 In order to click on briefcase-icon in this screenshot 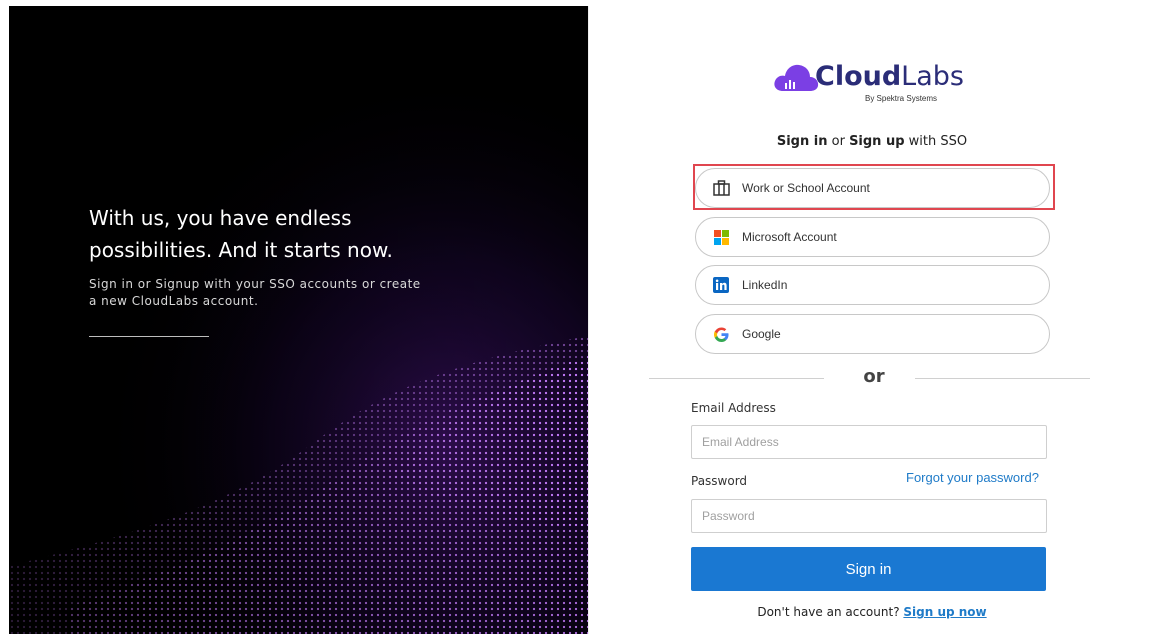, I will do `click(721, 188)`.